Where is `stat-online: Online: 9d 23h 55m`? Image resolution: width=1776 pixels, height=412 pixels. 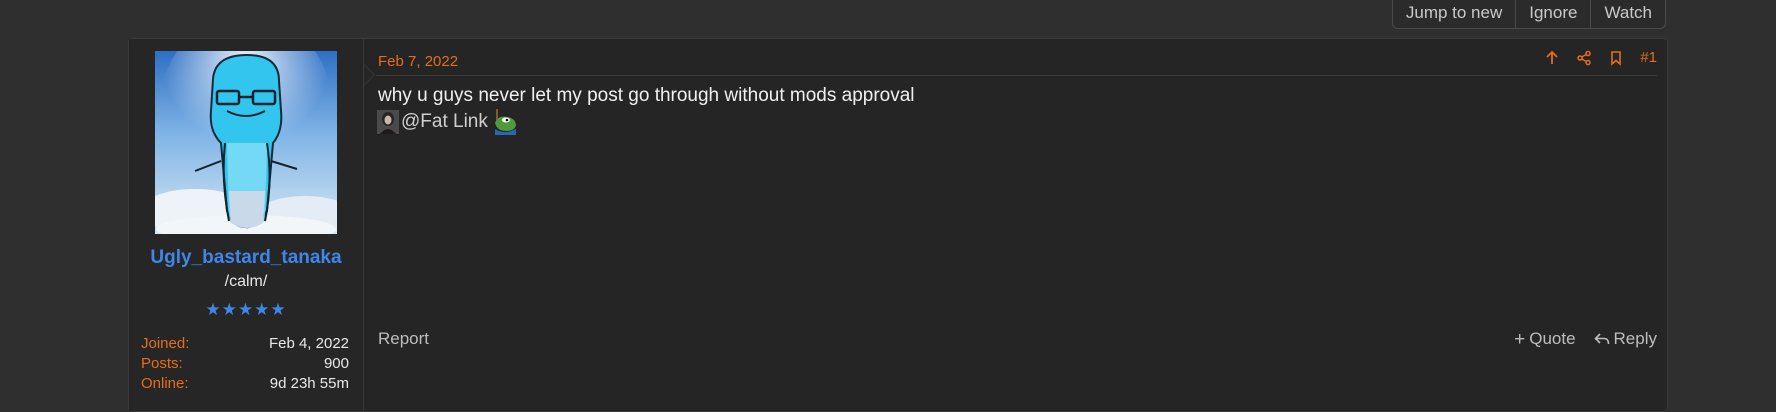
stat-online: Online: 9d 23h 55m is located at coordinates (245, 383).